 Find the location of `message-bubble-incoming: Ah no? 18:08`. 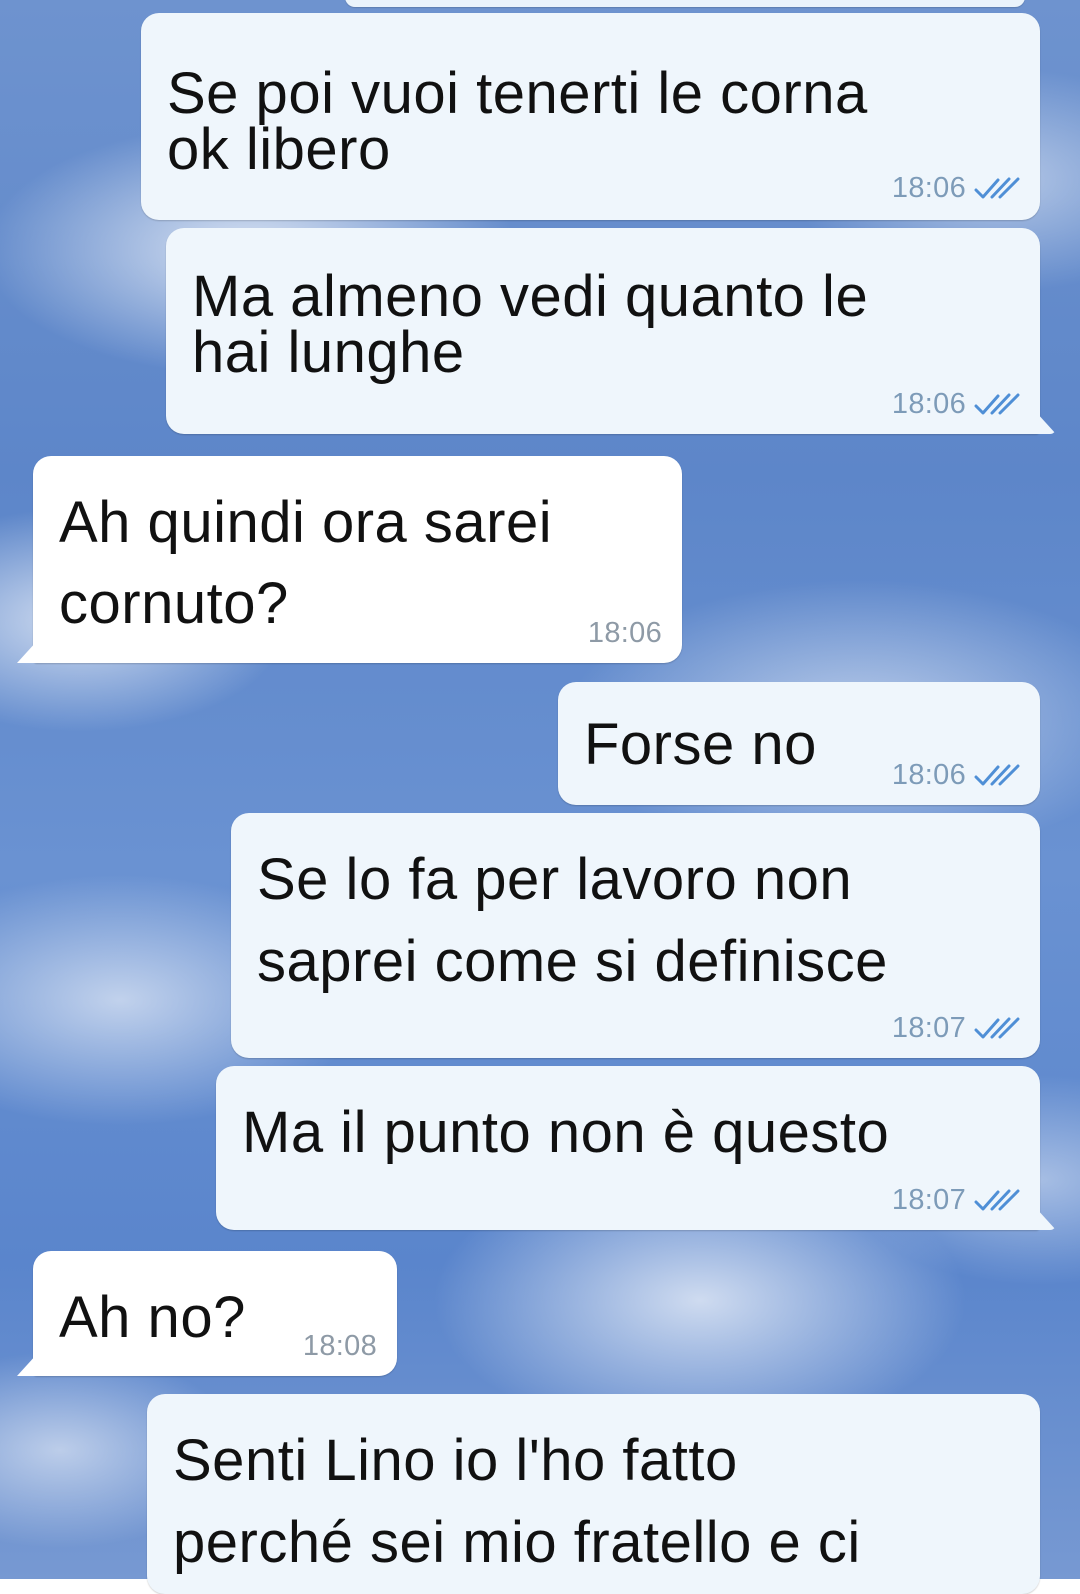

message-bubble-incoming: Ah no? 18:08 is located at coordinates (207, 1313).